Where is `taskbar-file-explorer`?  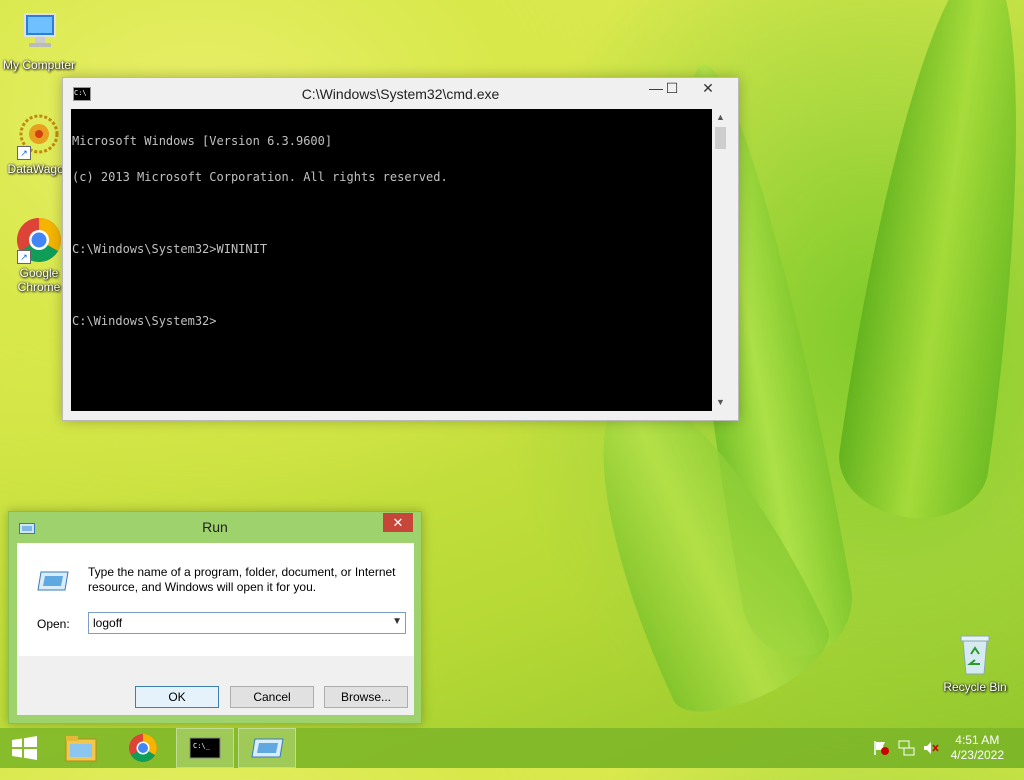 taskbar-file-explorer is located at coordinates (81, 748).